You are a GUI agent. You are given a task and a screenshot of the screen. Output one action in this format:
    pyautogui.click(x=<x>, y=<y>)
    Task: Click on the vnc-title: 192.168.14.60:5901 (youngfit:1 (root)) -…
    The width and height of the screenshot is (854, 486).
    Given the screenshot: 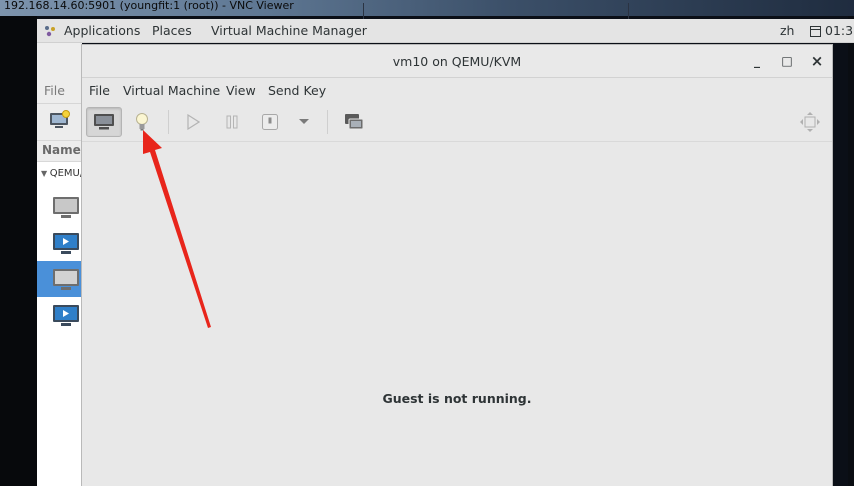 What is the action you would take?
    pyautogui.click(x=149, y=6)
    